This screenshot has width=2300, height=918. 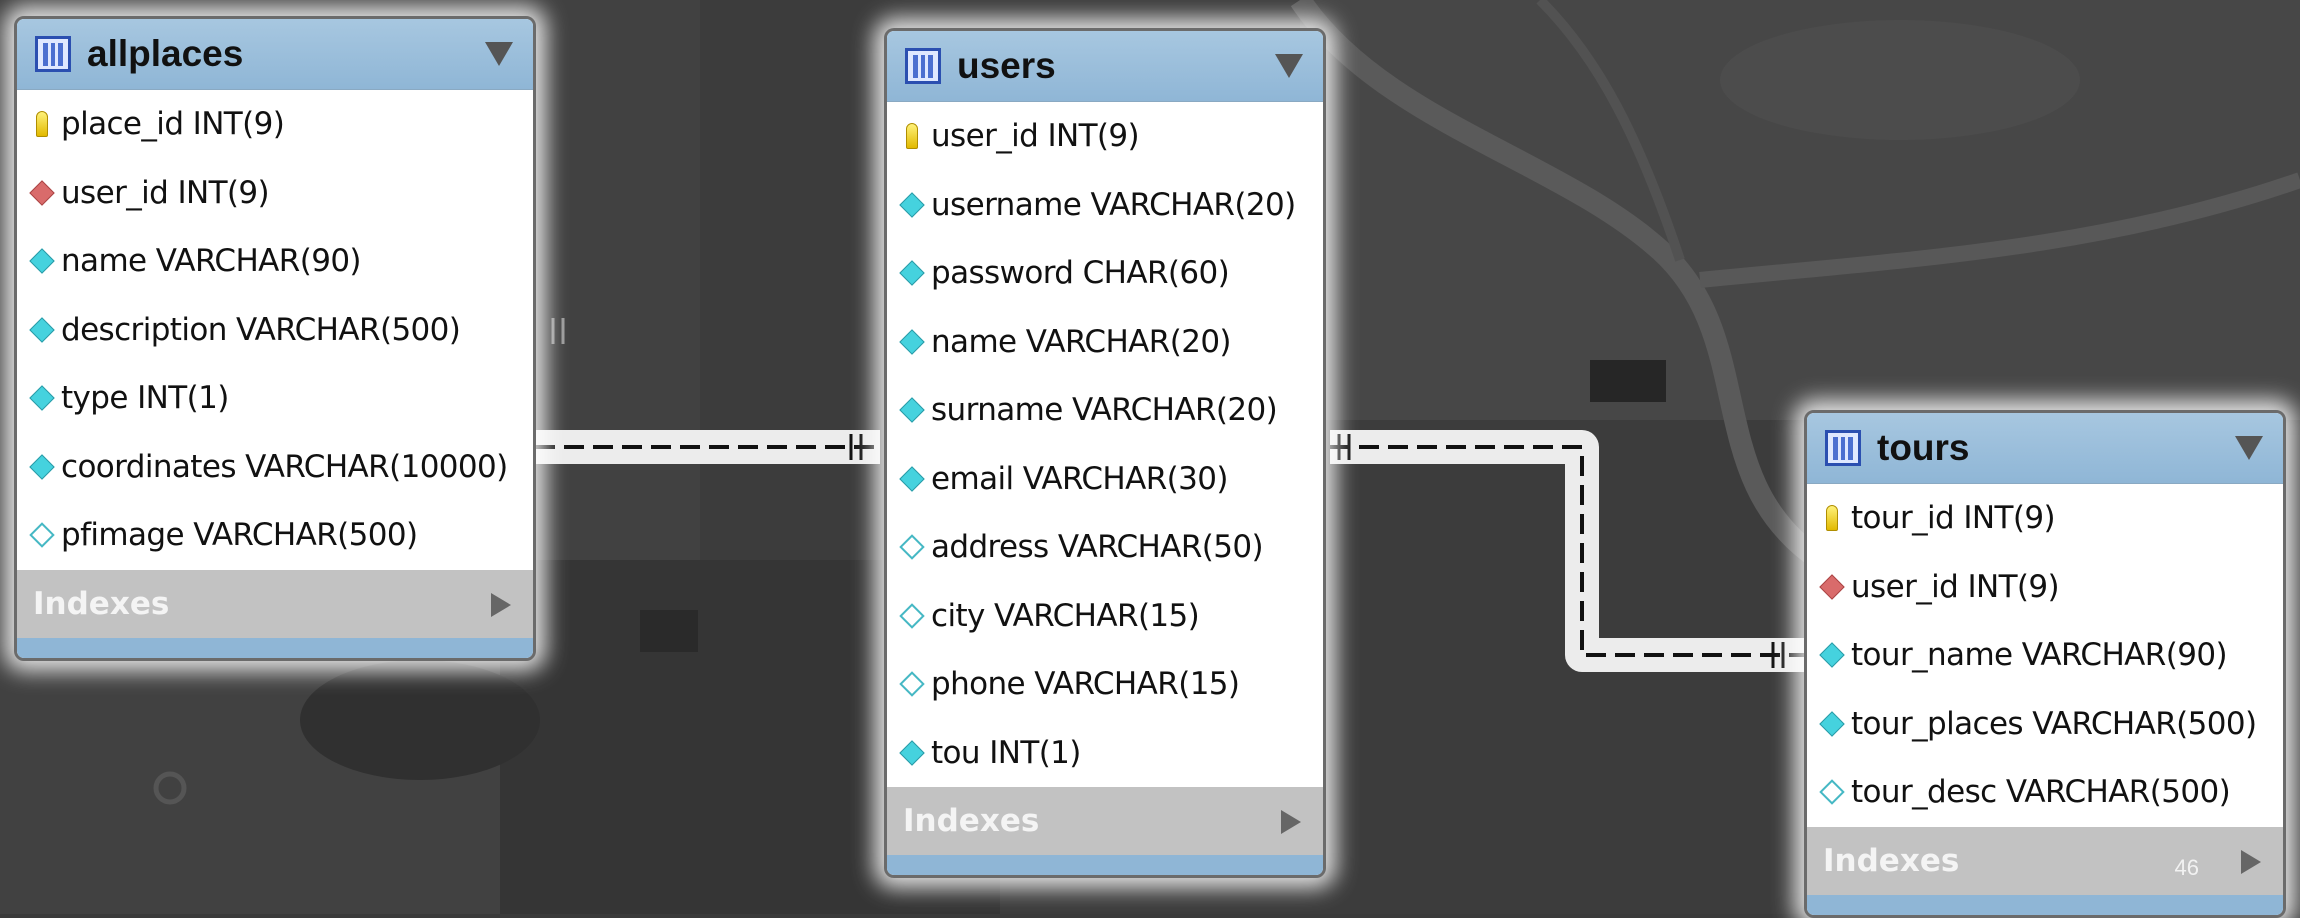 I want to click on column-label: name VARCHAR(90), so click(x=211, y=261).